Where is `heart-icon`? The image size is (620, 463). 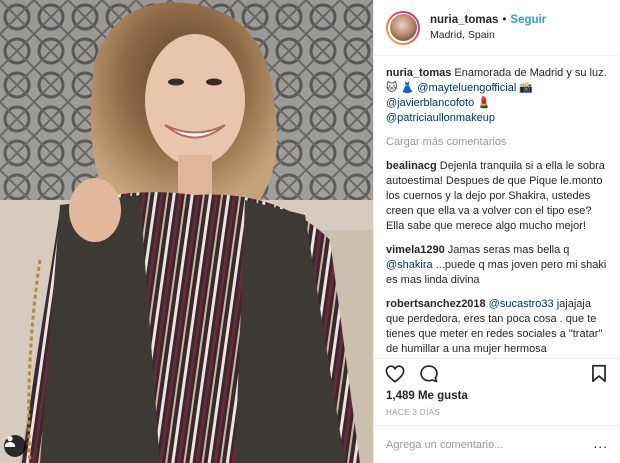
heart-icon is located at coordinates (395, 373).